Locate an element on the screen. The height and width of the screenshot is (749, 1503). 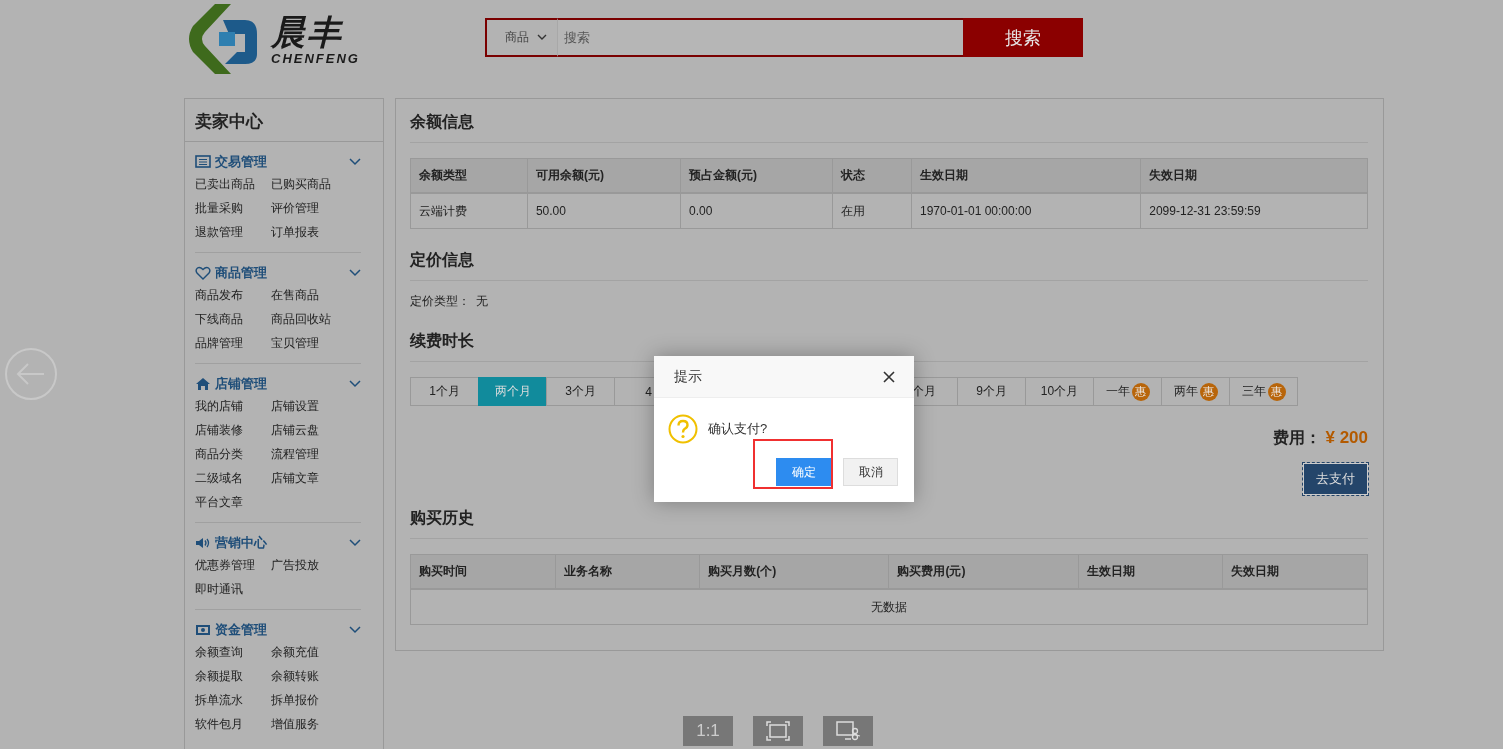
column-header: 余额类型 is located at coordinates (469, 175).